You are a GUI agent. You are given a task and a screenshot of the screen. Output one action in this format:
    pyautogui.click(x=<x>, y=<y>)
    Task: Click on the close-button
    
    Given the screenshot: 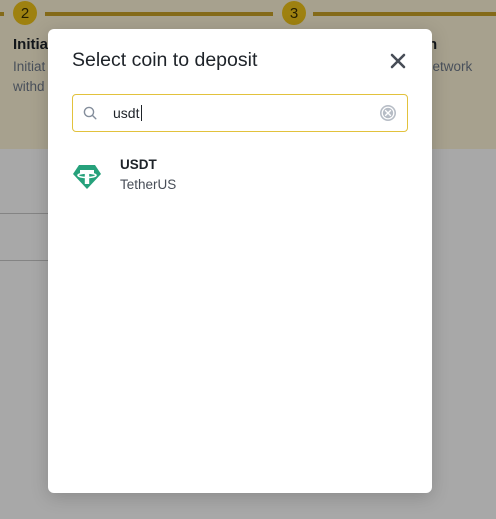 What is the action you would take?
    pyautogui.click(x=398, y=61)
    